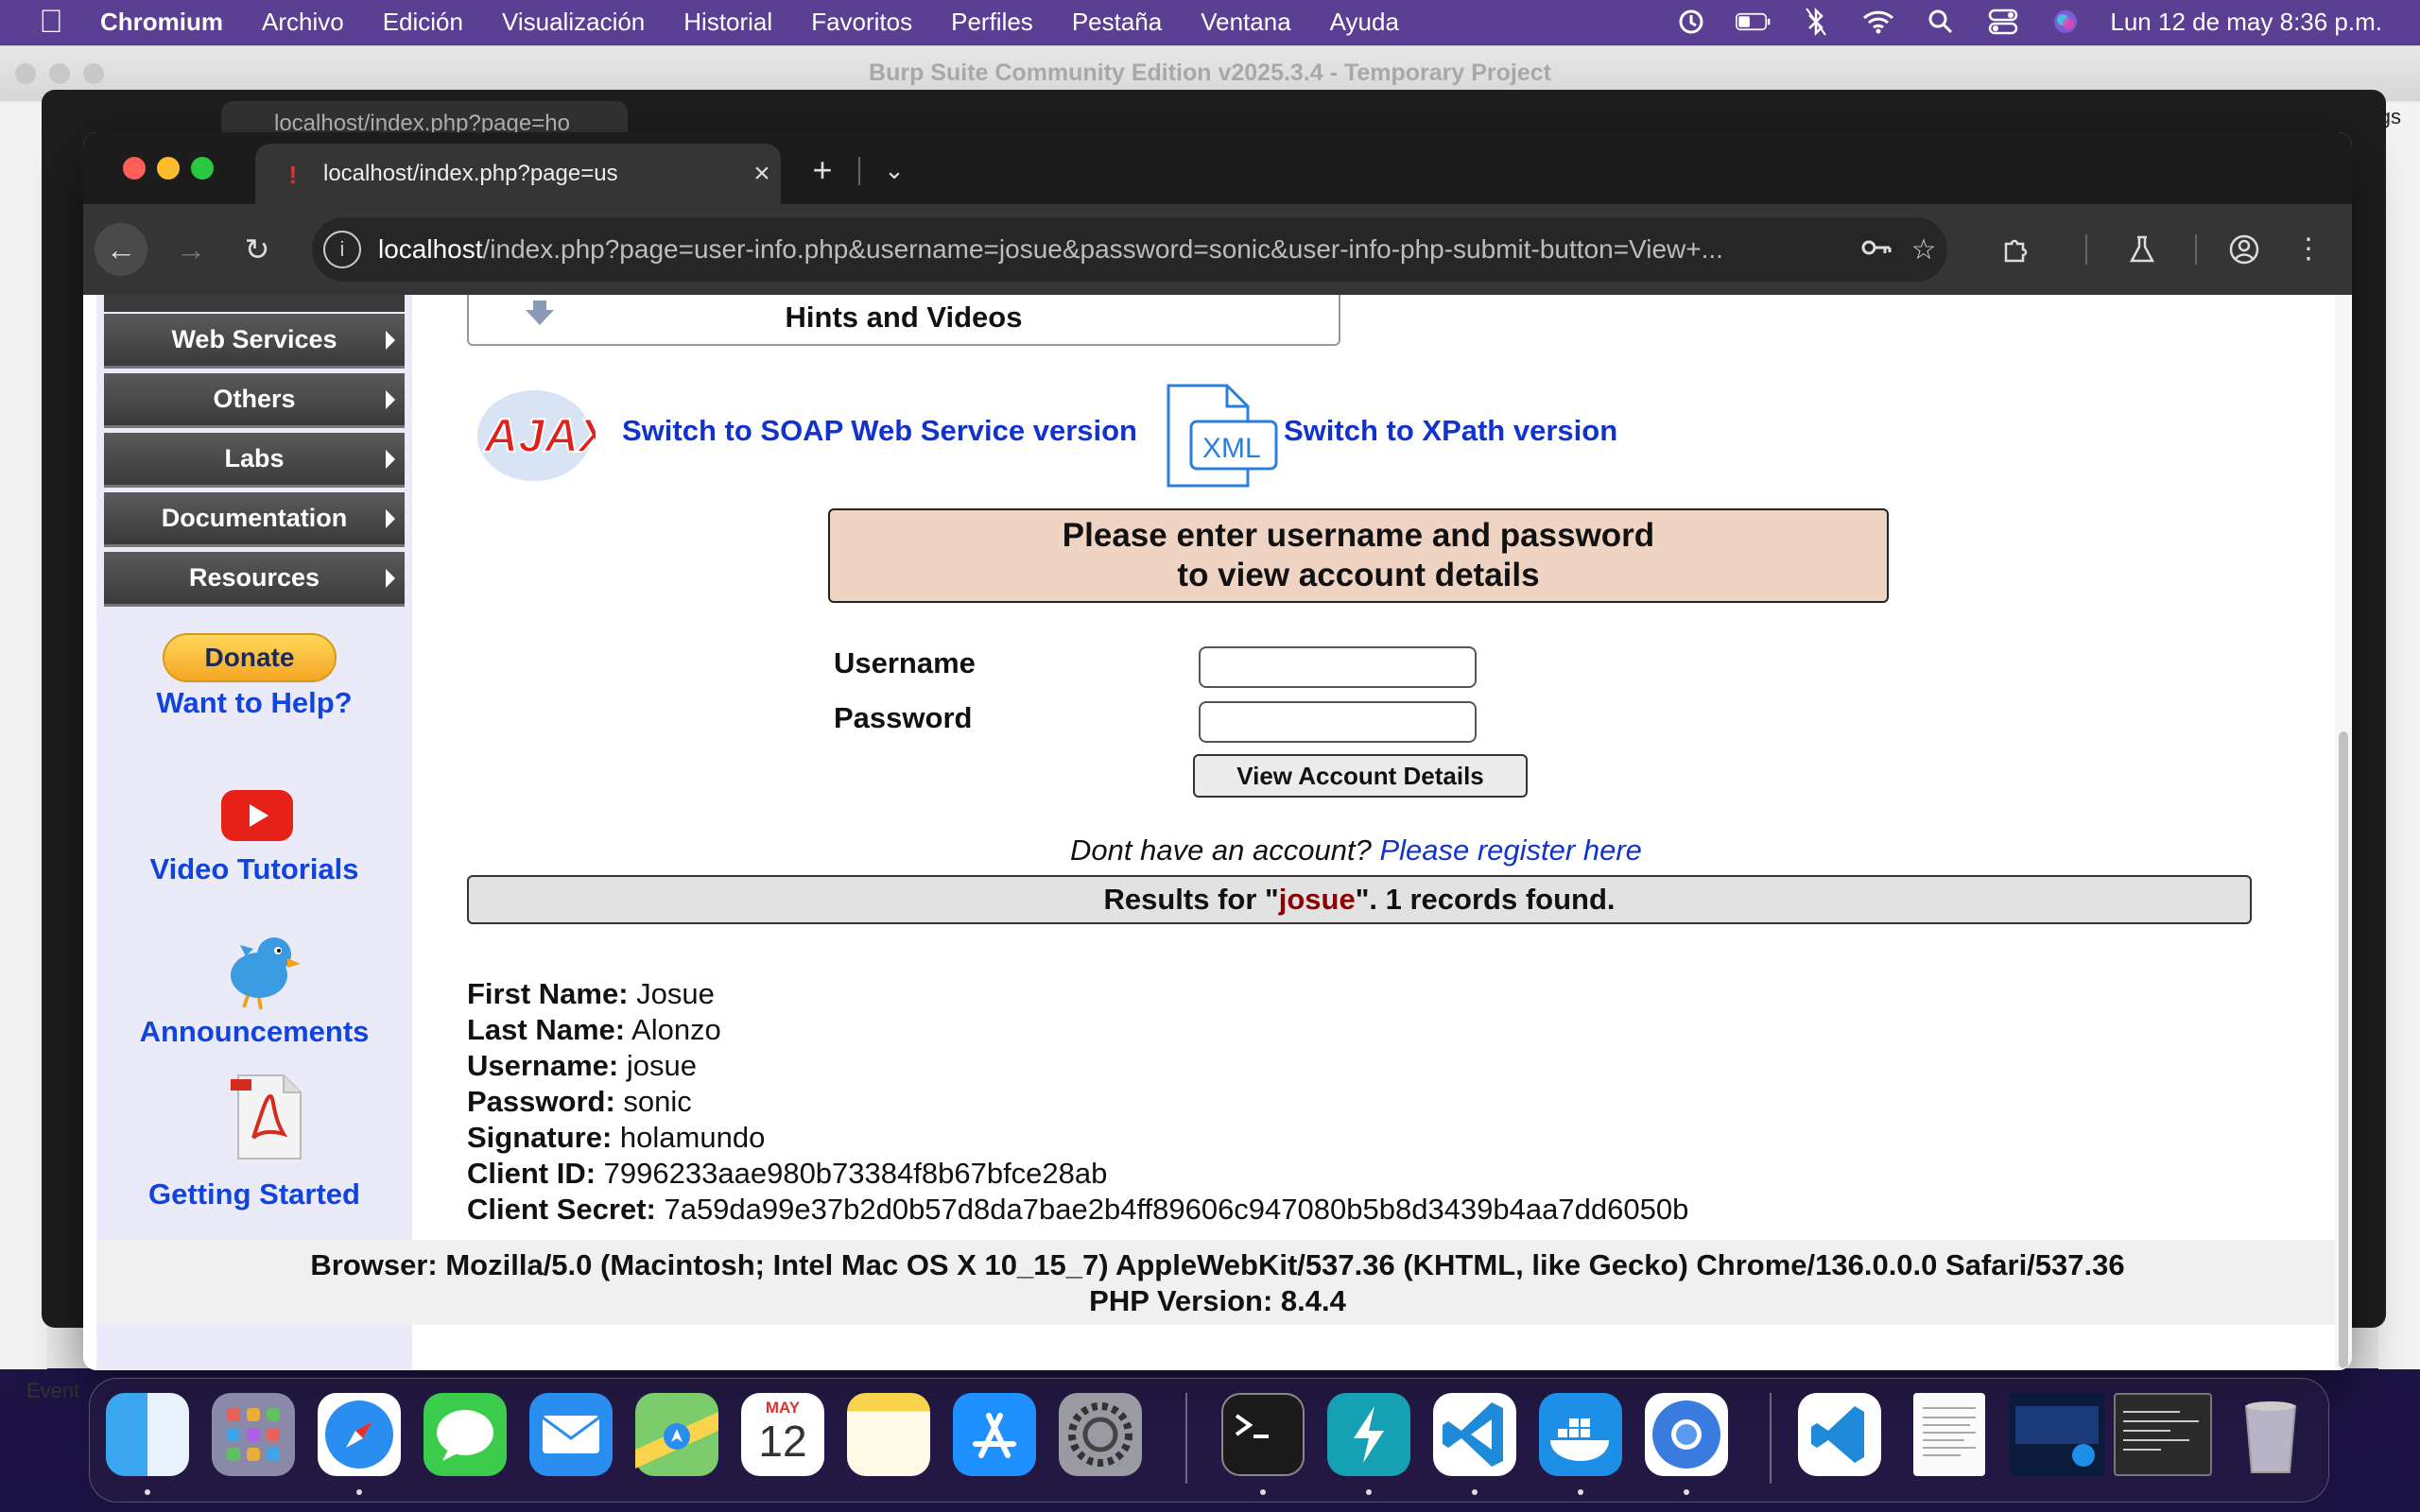  What do you see at coordinates (270, 1117) in the screenshot?
I see `pdf-document-icon` at bounding box center [270, 1117].